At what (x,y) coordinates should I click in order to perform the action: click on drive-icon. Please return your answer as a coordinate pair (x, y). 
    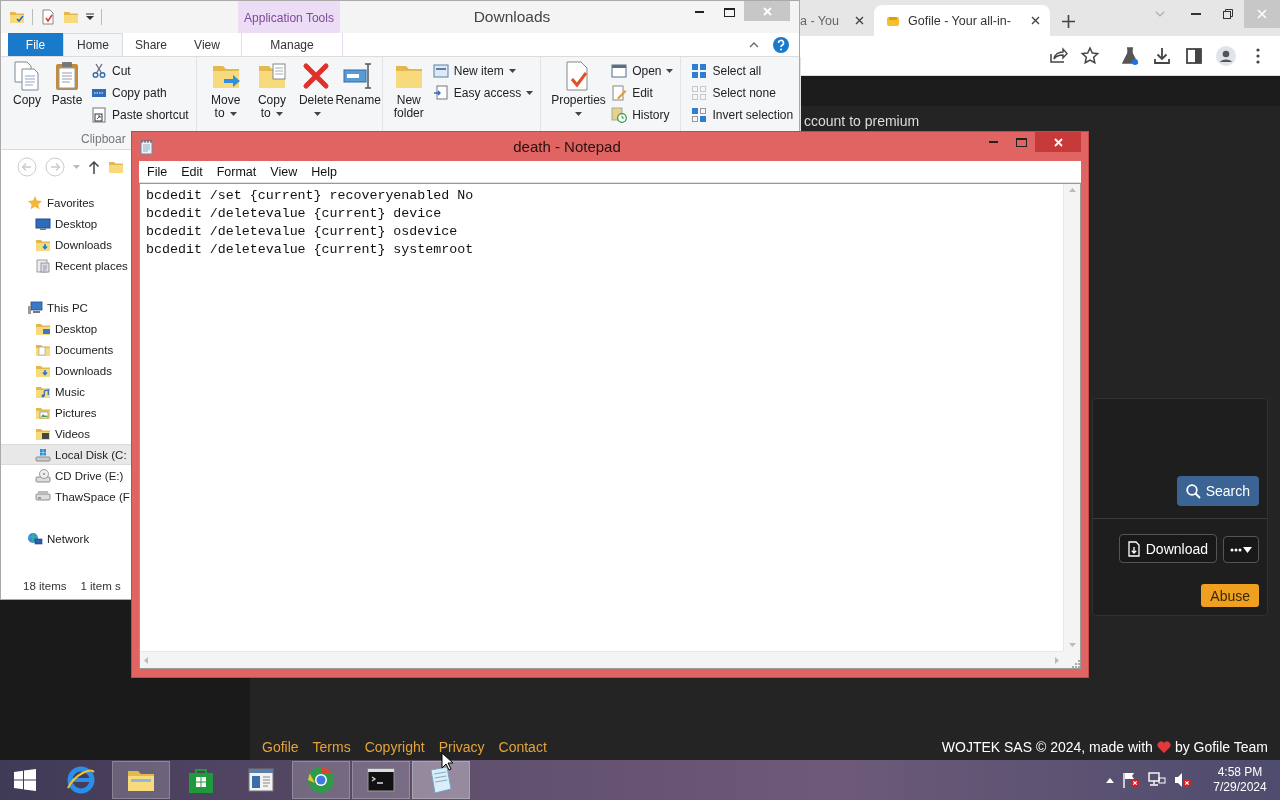
    Looking at the image, I should click on (43, 454).